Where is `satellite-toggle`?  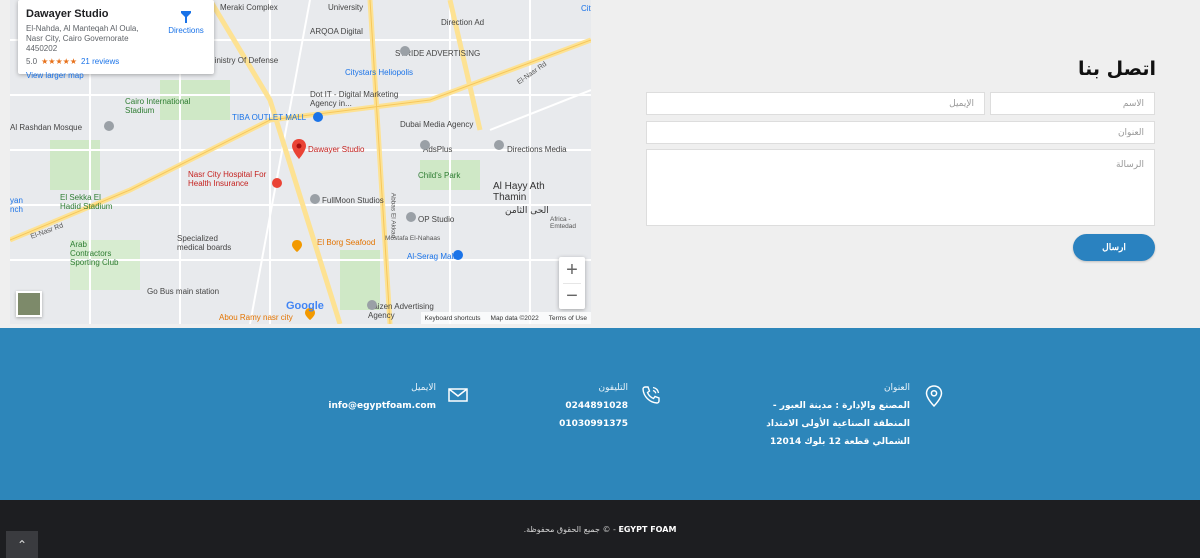 satellite-toggle is located at coordinates (29, 304).